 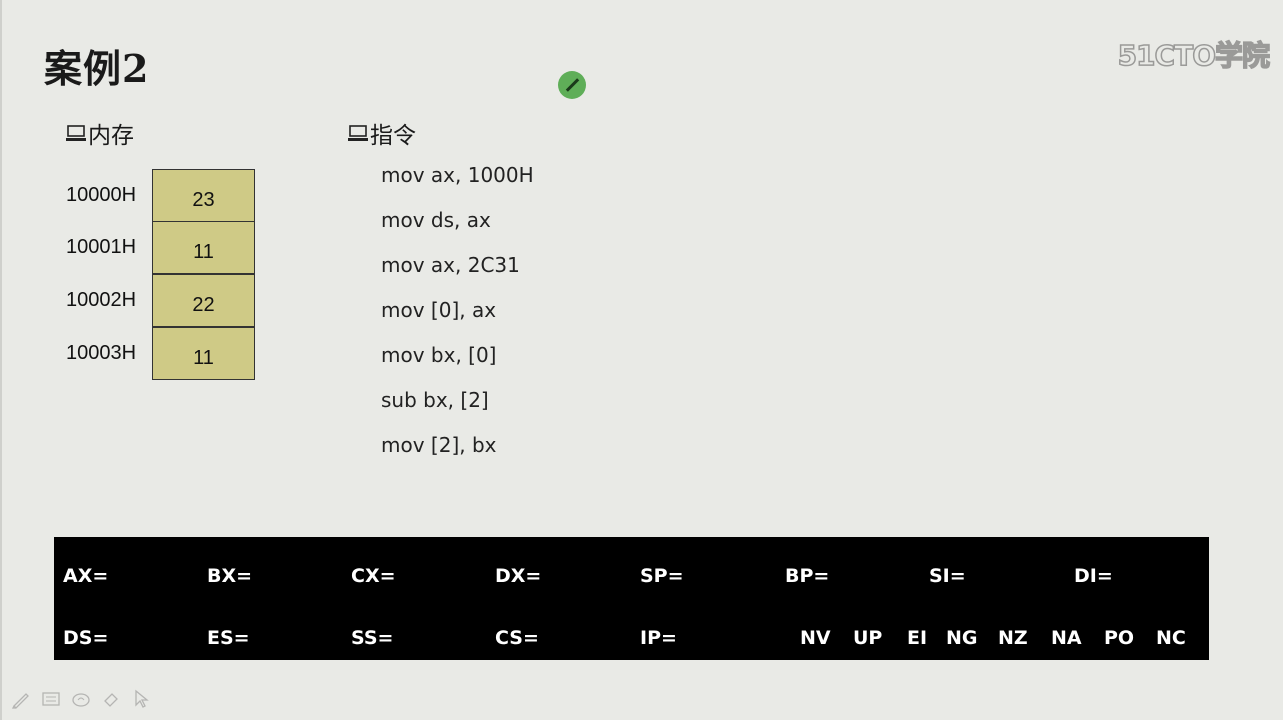 I want to click on memory-row: 10002H 22, so click(x=166, y=300).